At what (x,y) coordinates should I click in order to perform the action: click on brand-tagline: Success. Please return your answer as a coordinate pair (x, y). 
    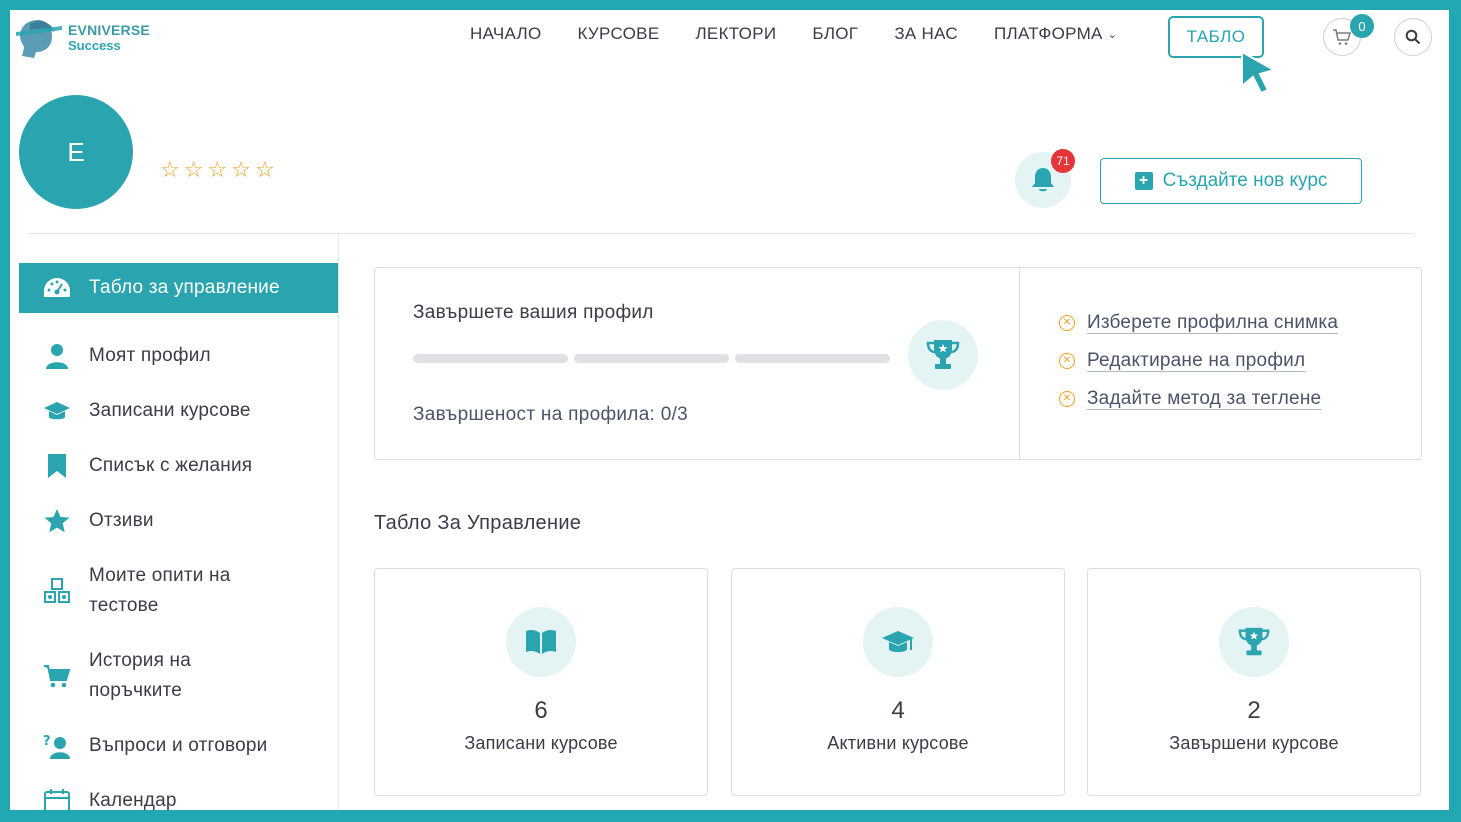
    Looking at the image, I should click on (94, 45).